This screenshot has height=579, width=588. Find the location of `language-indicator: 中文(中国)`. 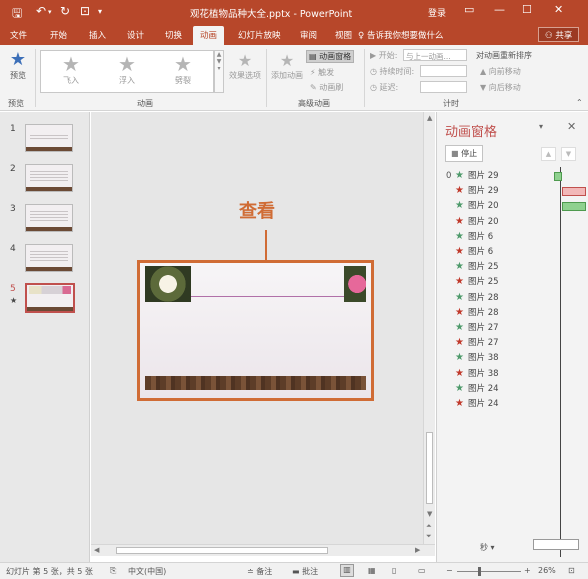

language-indicator: 中文(中国) is located at coordinates (147, 571).